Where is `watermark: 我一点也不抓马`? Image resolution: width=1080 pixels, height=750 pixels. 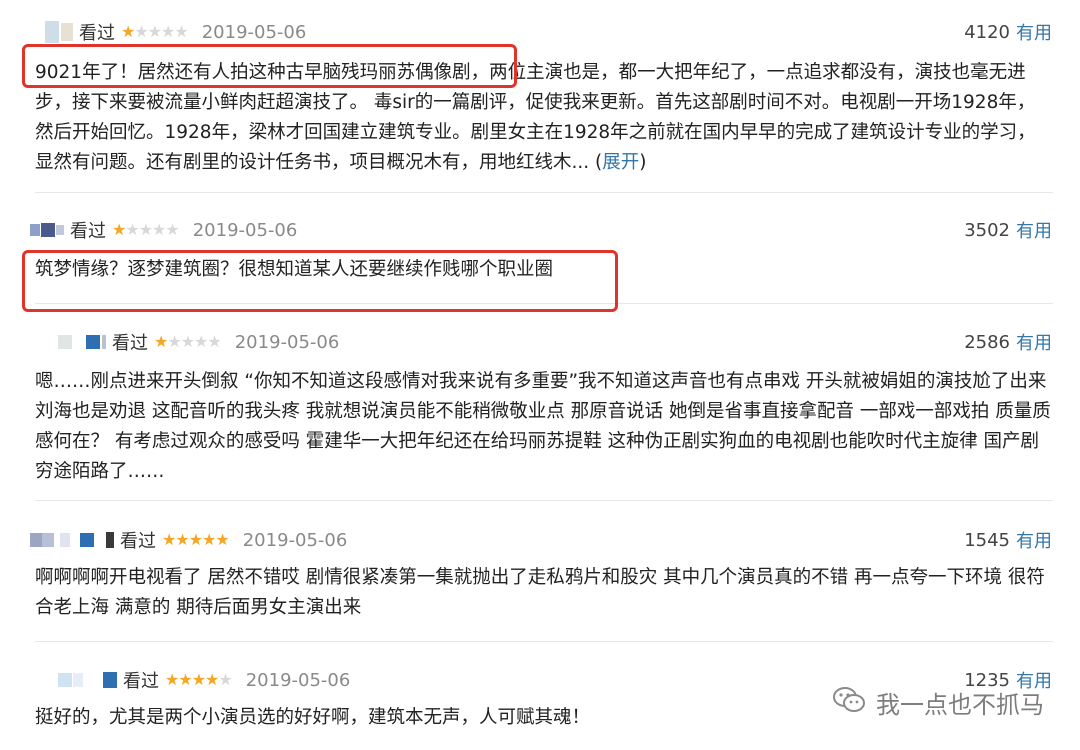
watermark: 我一点也不抓马 is located at coordinates (938, 702).